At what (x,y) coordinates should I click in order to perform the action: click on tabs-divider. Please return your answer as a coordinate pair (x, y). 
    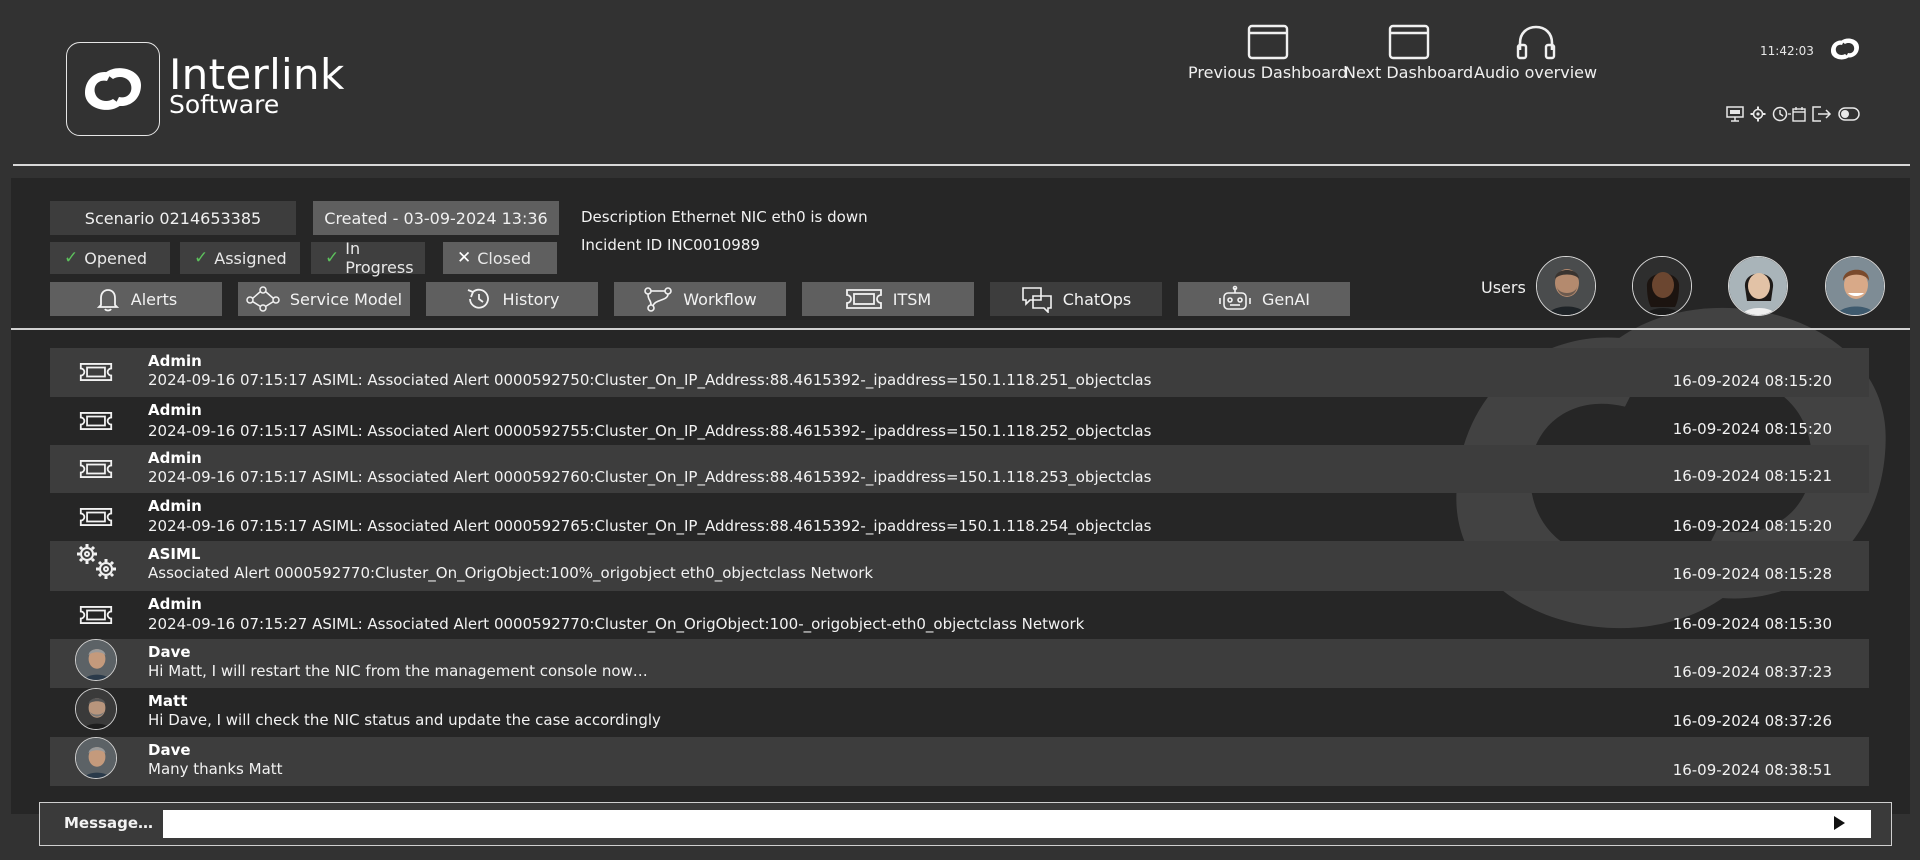
    Looking at the image, I should click on (960, 329).